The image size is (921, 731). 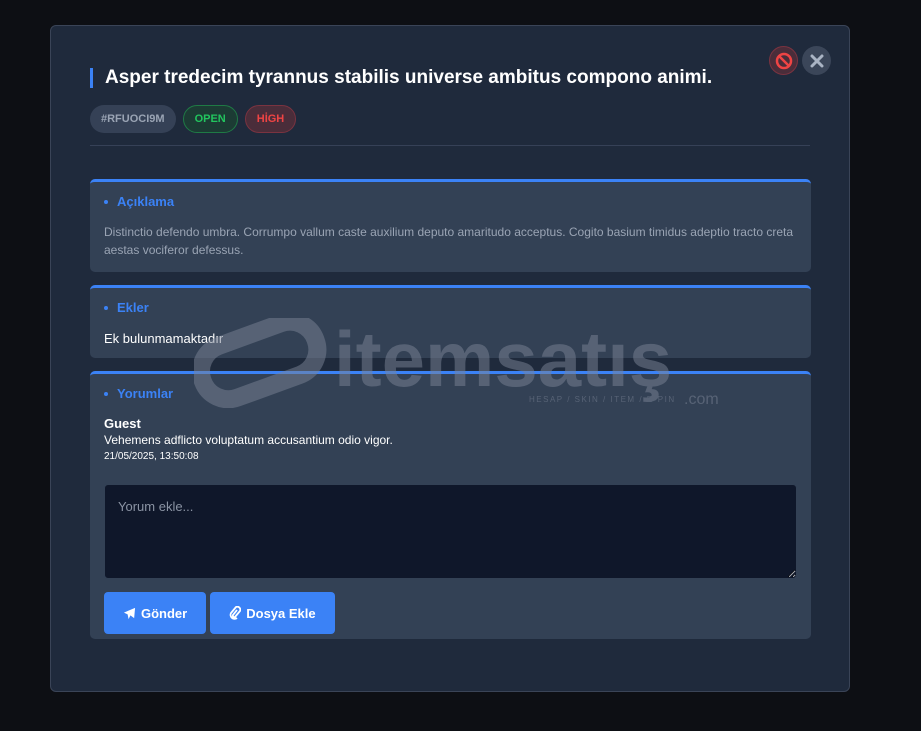 What do you see at coordinates (450, 321) in the screenshot?
I see `attachments-section: Ekler Ek bulunmamaktadır` at bounding box center [450, 321].